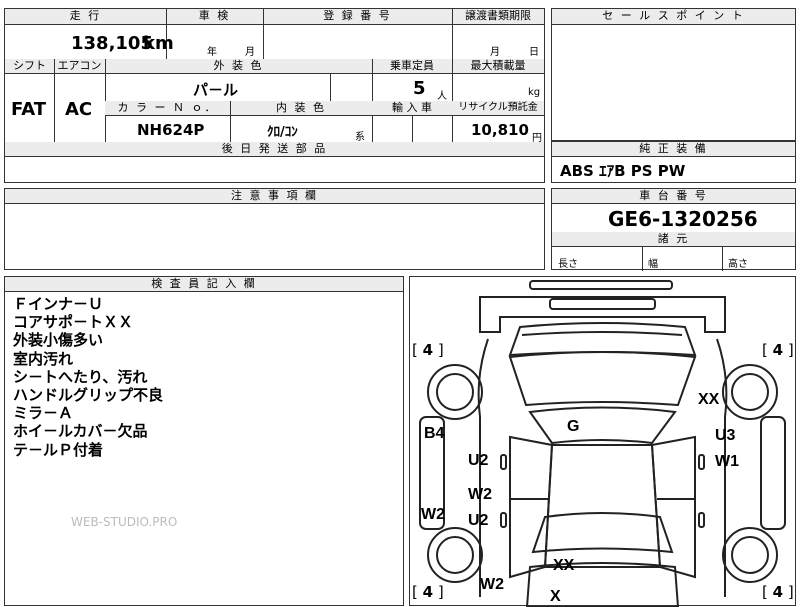  What do you see at coordinates (250, 52) in the screenshot?
I see `inspection-month: 月` at bounding box center [250, 52].